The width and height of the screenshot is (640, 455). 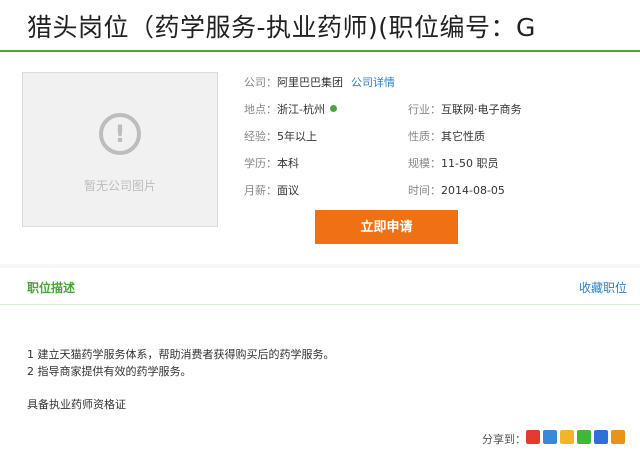 I want to click on company-field: 公司：阿里巴巴集团 公司详情, so click(x=319, y=82).